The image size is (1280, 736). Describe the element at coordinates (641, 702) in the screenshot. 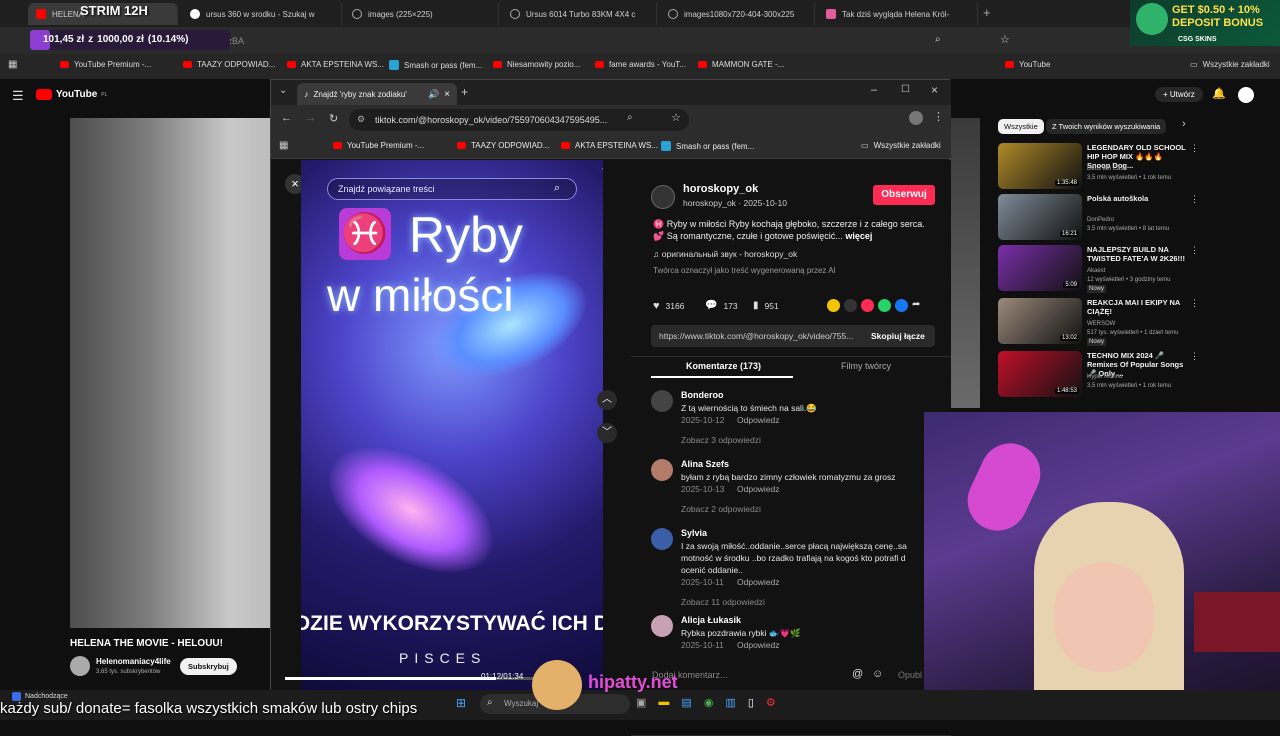

I see `task-view-icon: ▣` at that location.